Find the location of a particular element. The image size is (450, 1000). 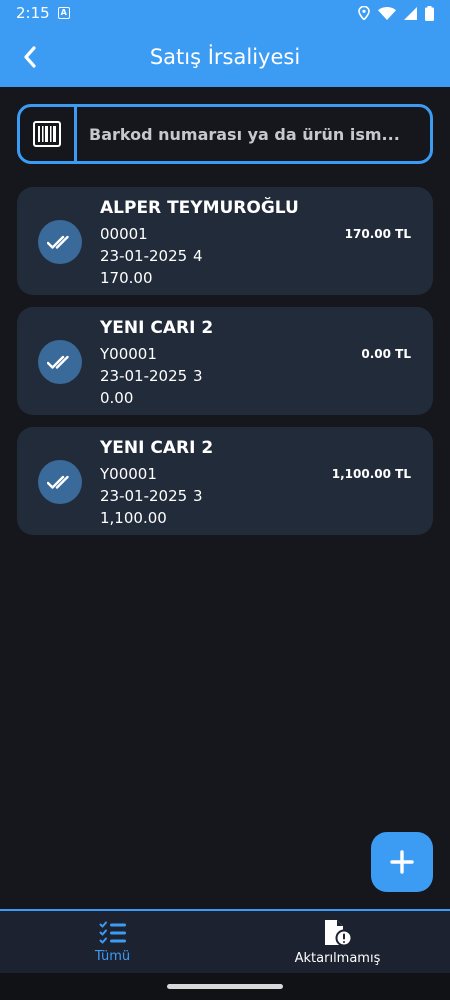

customer-code: 00001 is located at coordinates (124, 234).